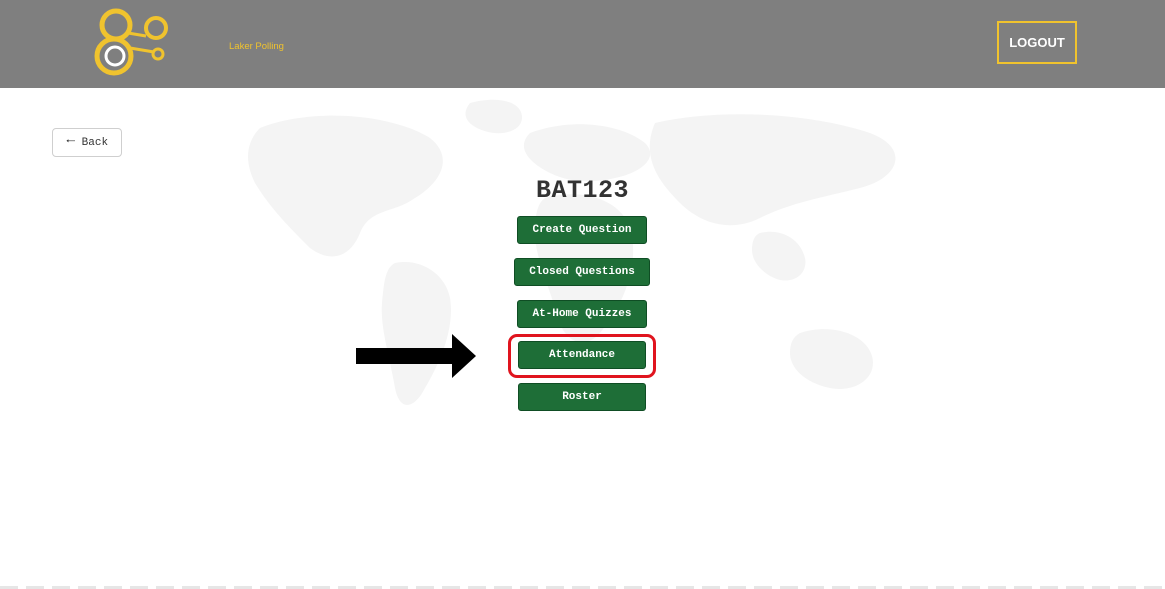 The image size is (1165, 589). What do you see at coordinates (582, 314) in the screenshot?
I see `at-home-quizzes-button: At-Home Quizzes` at bounding box center [582, 314].